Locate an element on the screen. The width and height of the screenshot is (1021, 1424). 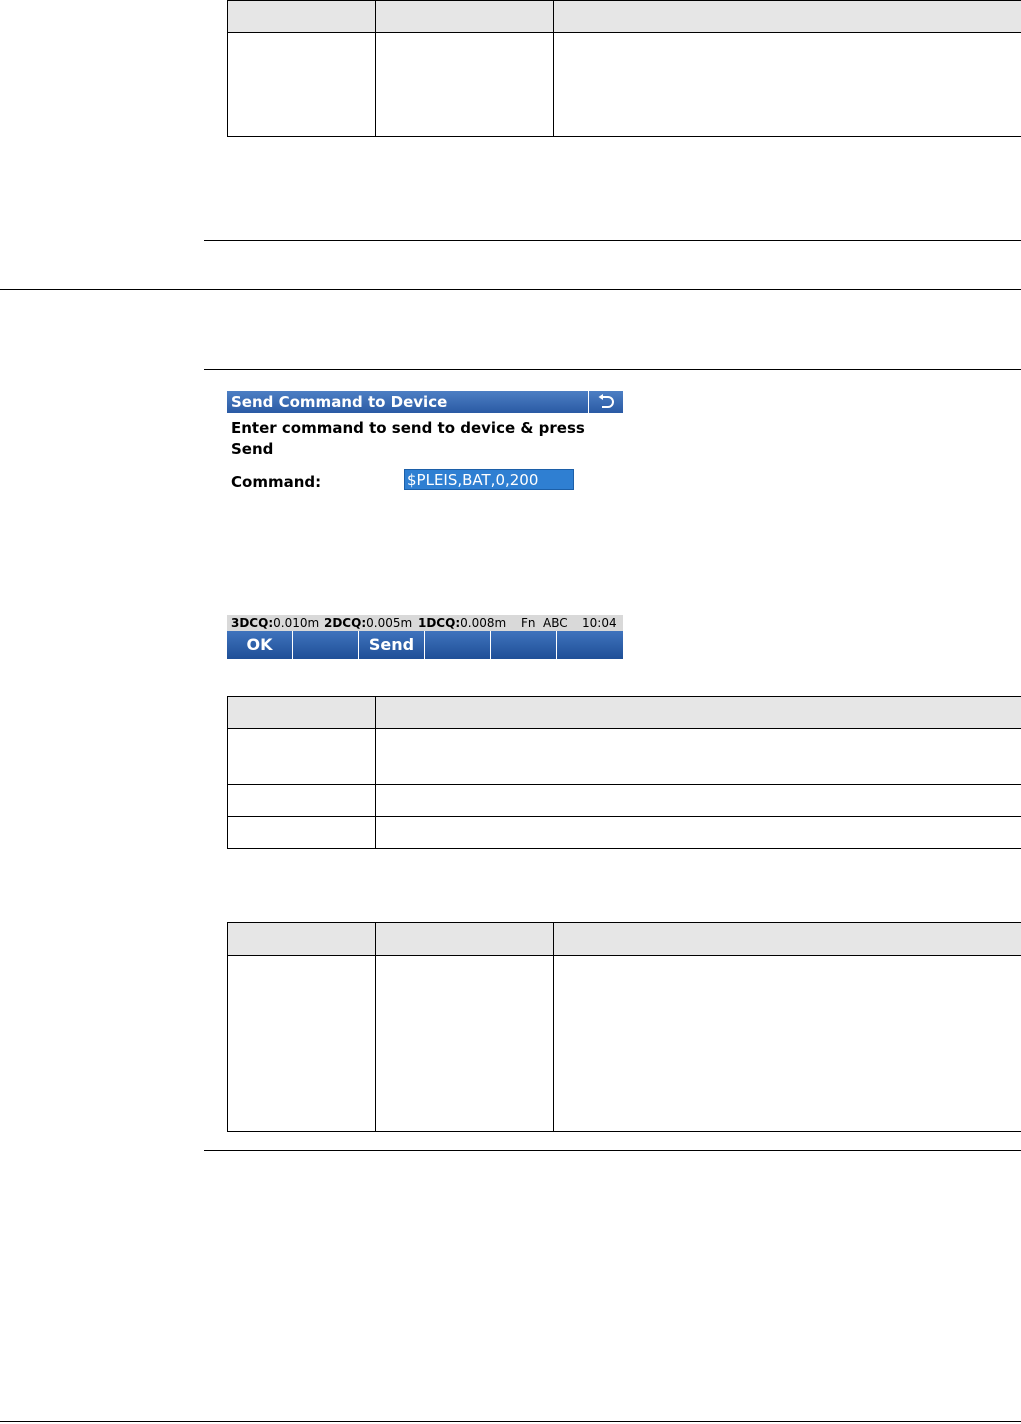
softkey-f5 is located at coordinates (524, 645).